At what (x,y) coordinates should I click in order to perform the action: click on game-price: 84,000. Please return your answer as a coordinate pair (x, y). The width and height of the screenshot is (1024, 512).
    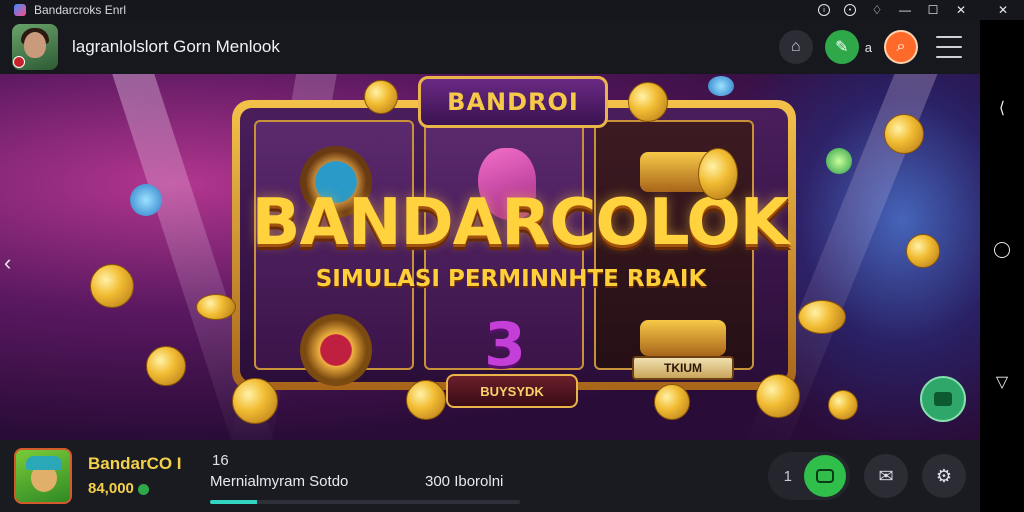
    Looking at the image, I should click on (118, 488).